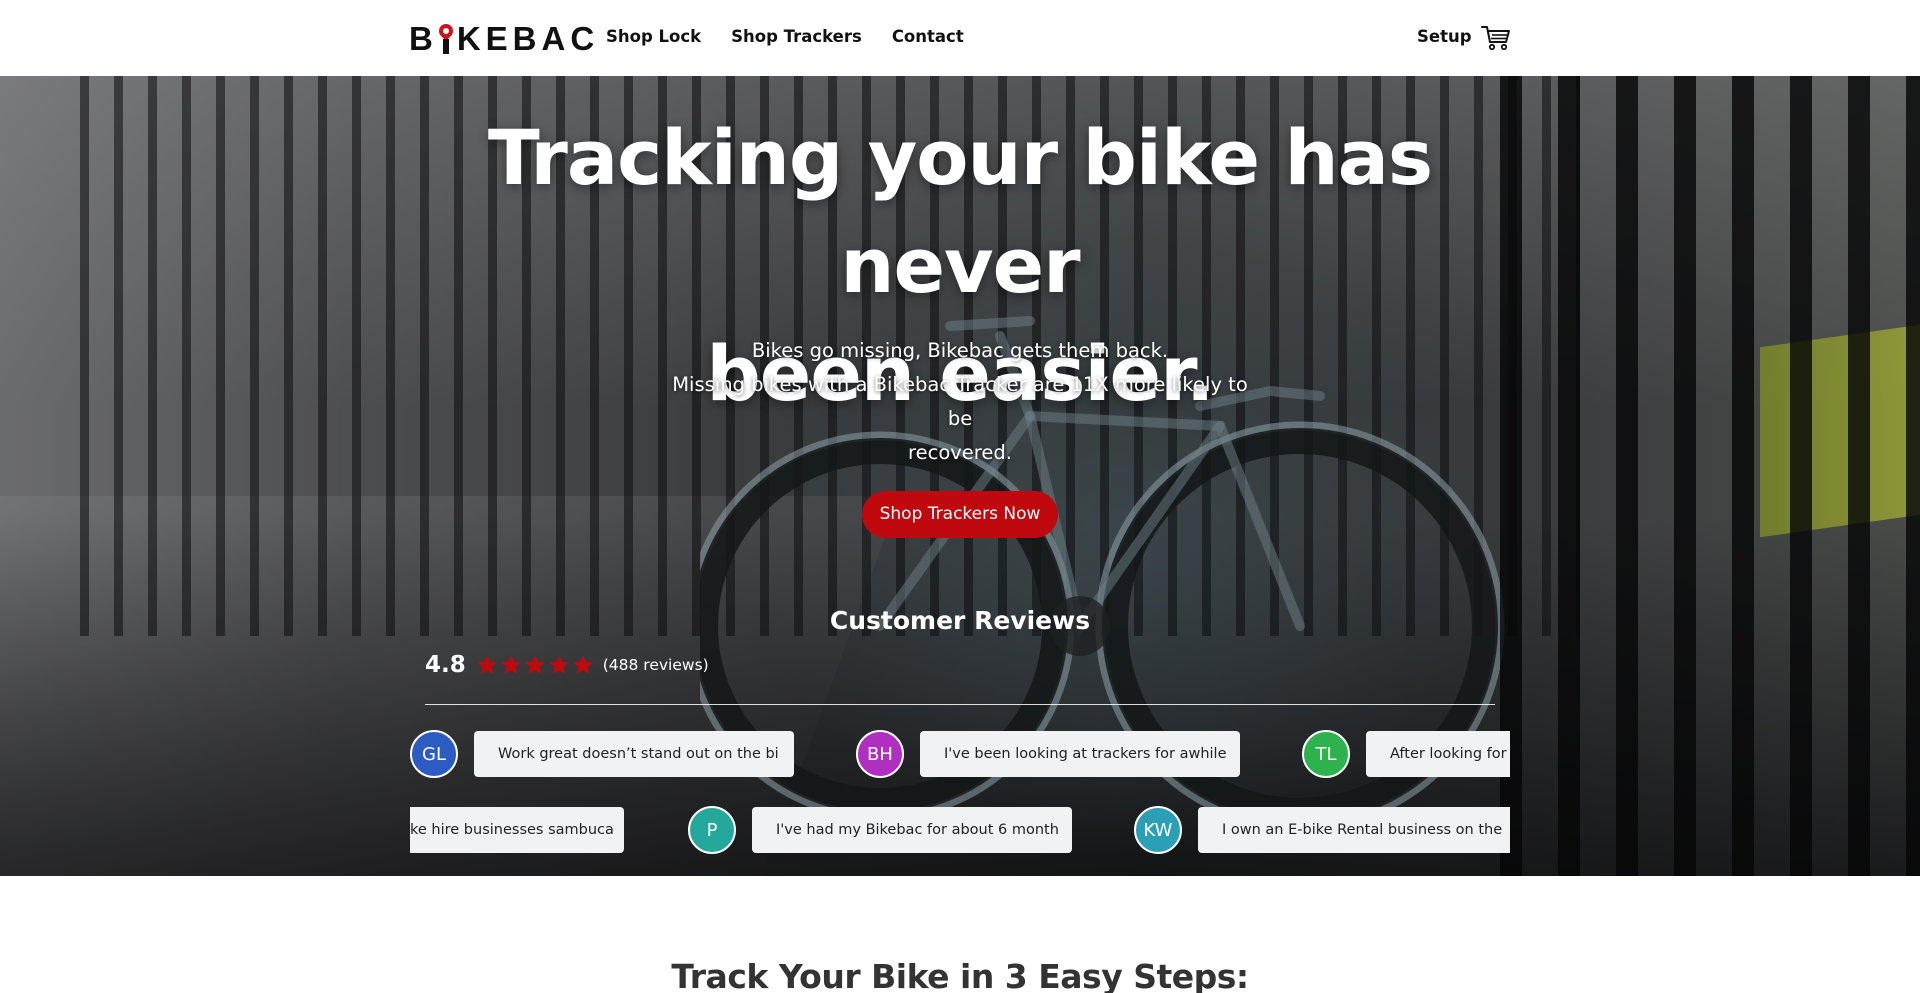  I want to click on reviewer-avatar: P, so click(712, 830).